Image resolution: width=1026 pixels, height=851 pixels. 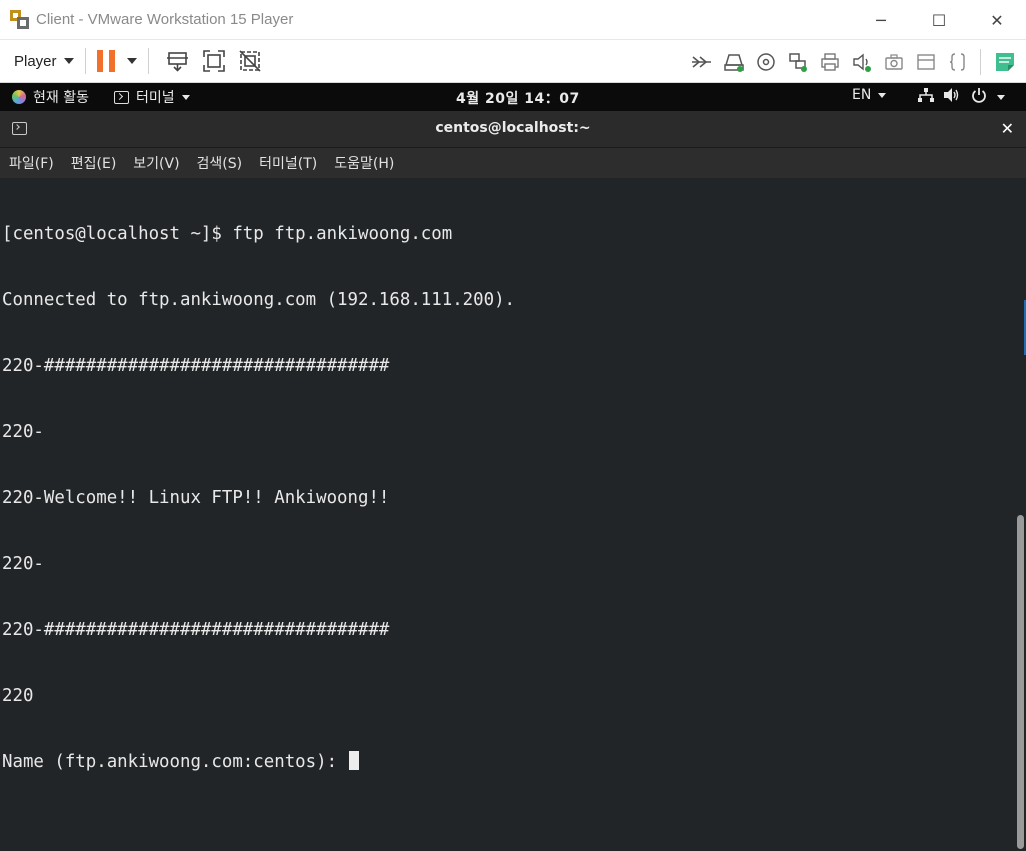 What do you see at coordinates (288, 163) in the screenshot?
I see `menu-terminal: 터미널(T)` at bounding box center [288, 163].